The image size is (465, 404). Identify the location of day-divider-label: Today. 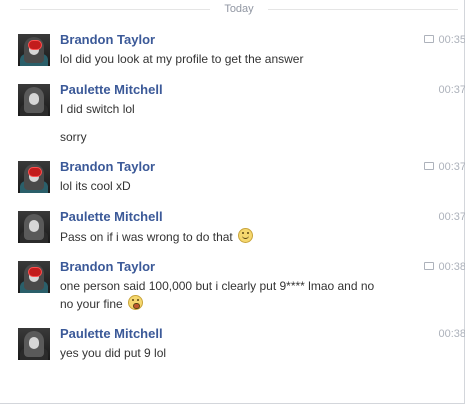
(239, 9).